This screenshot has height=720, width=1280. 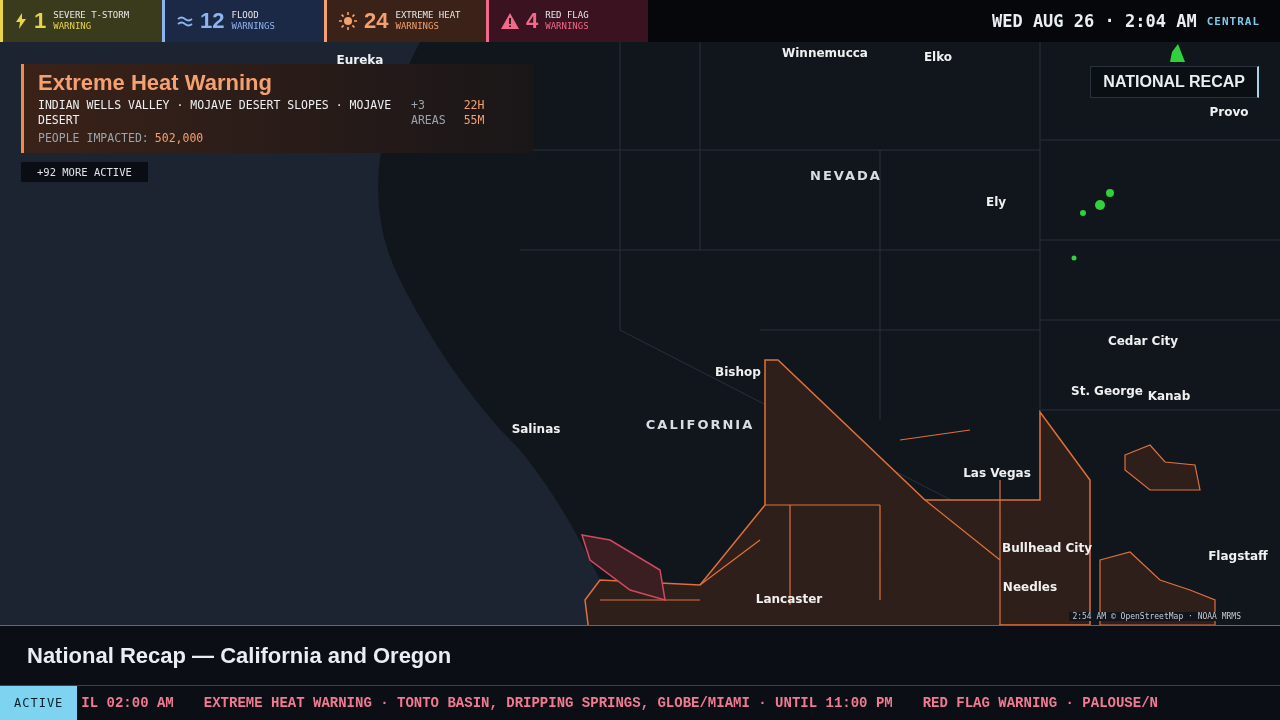 I want to click on map-attribution: 2:54 AM © OpenStreetMap · NOAA MRMS, so click(x=1156, y=616).